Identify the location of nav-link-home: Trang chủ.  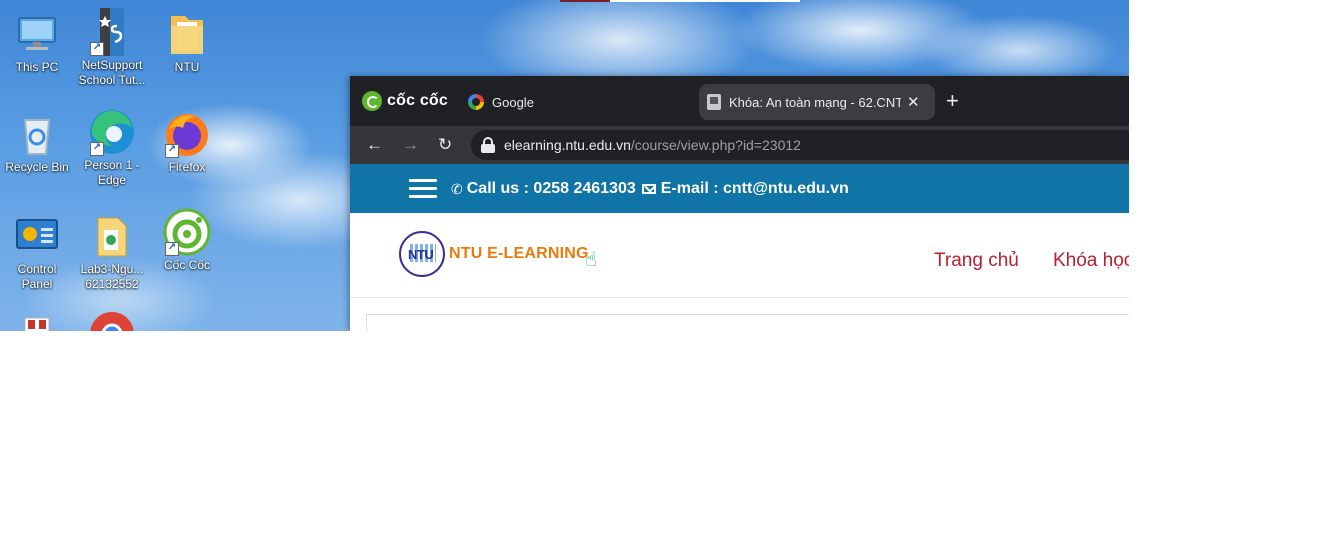
(976, 261).